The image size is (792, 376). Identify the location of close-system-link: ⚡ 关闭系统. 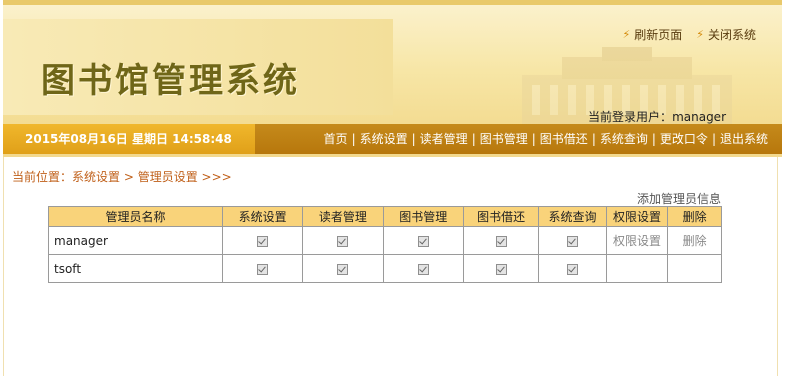
(726, 34).